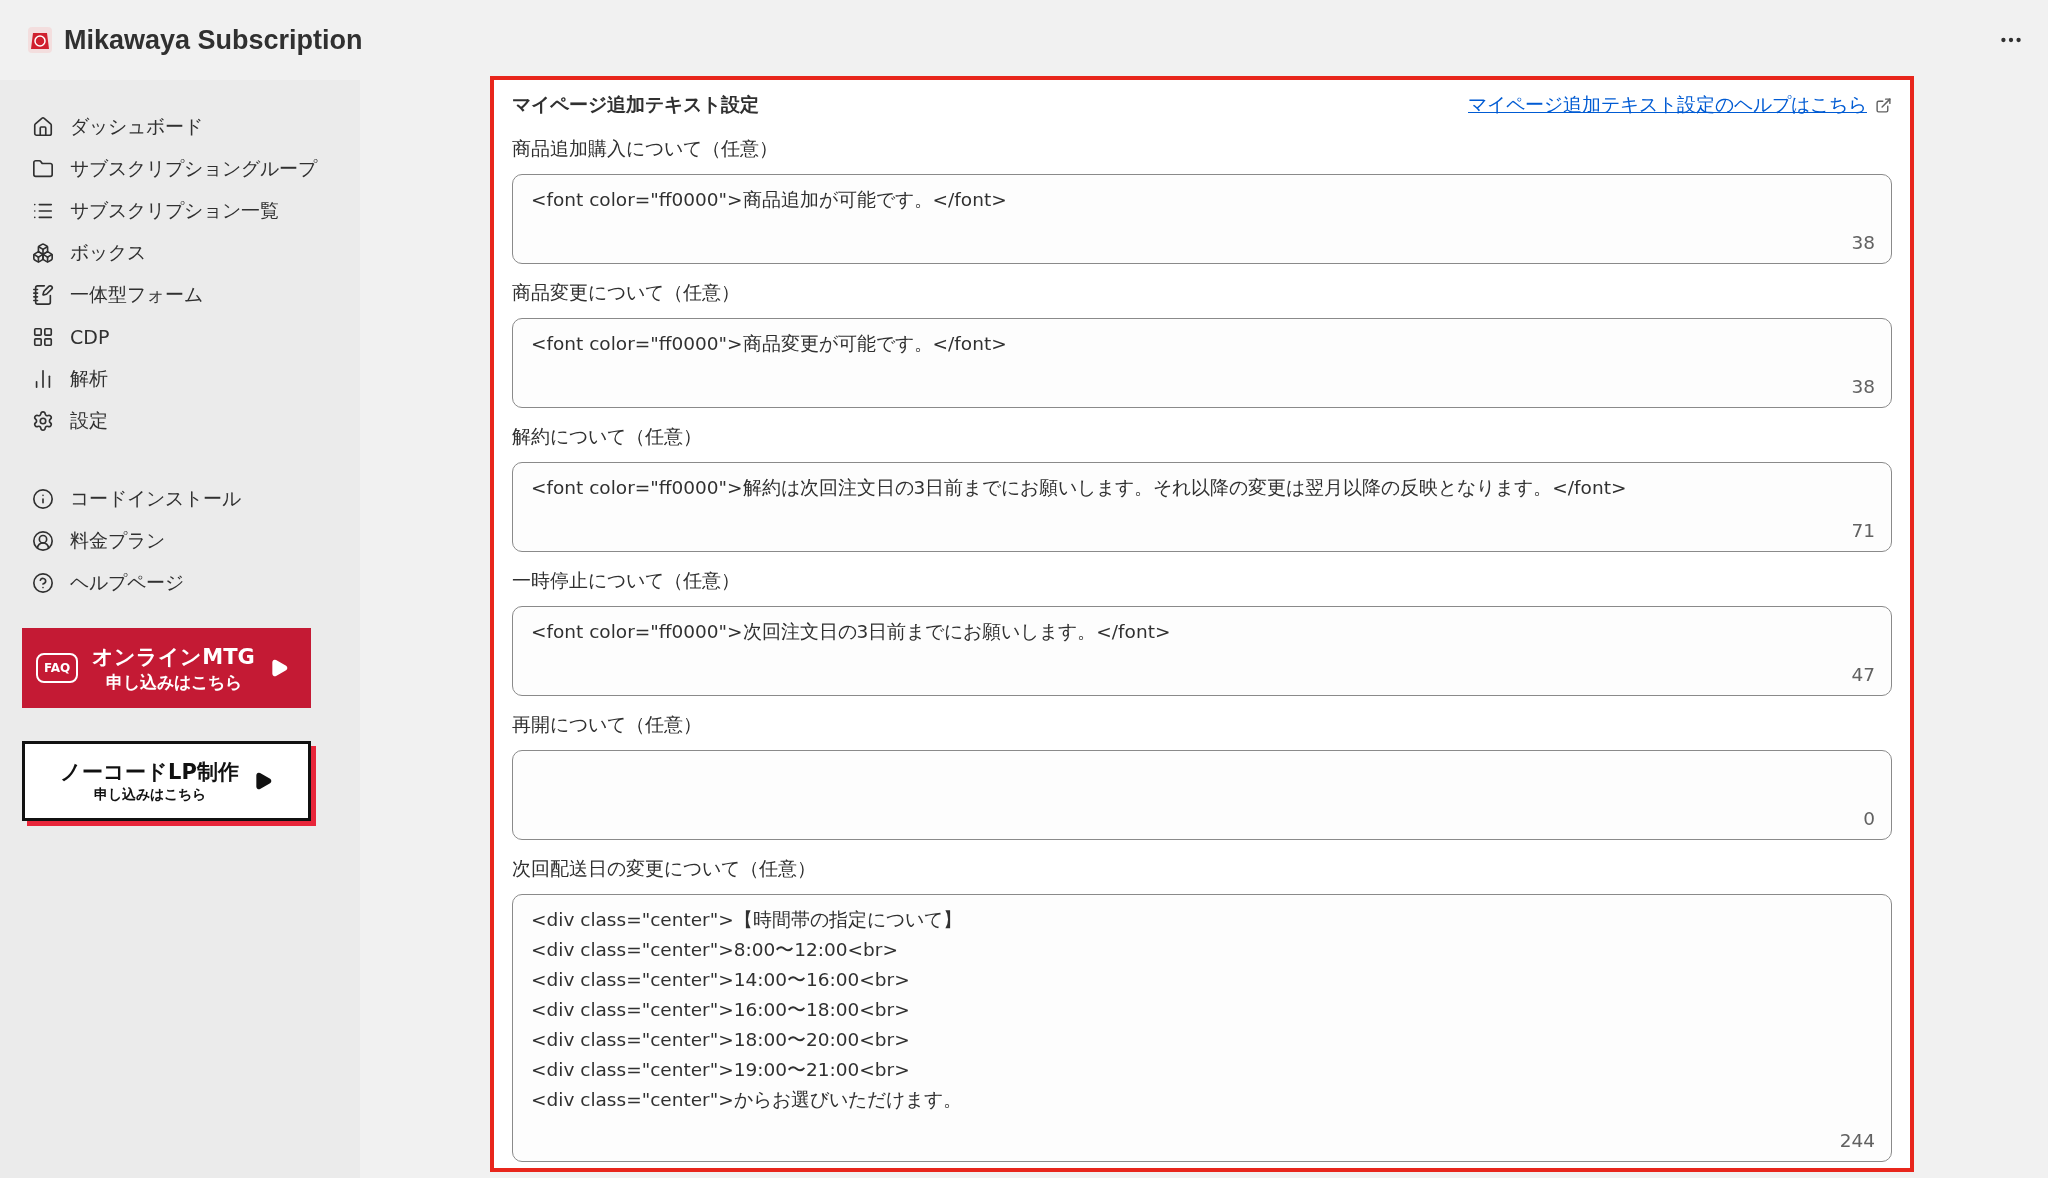 The width and height of the screenshot is (2048, 1178). Describe the element at coordinates (607, 436) in the screenshot. I see `field-label: 解約について（任意）` at that location.